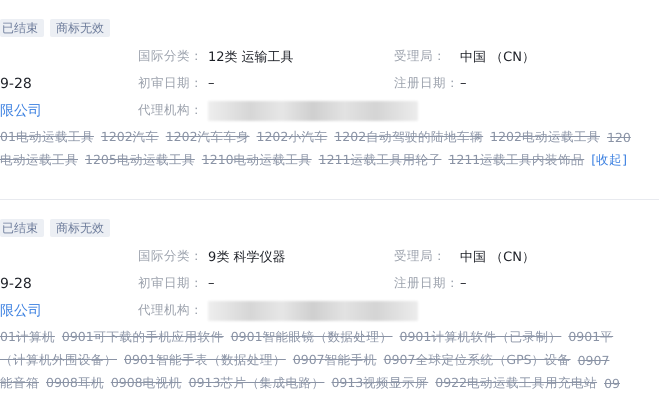 The height and width of the screenshot is (412, 659). Describe the element at coordinates (47, 137) in the screenshot. I see `goods-item: 01电动运载工具` at that location.